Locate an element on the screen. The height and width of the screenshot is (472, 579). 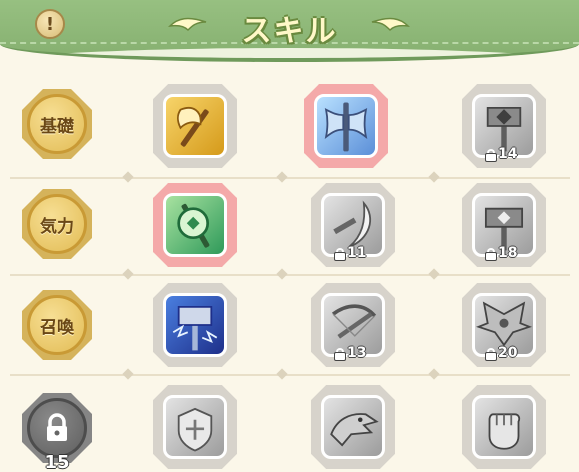
lock-indicator: 20 is located at coordinates (501, 353).